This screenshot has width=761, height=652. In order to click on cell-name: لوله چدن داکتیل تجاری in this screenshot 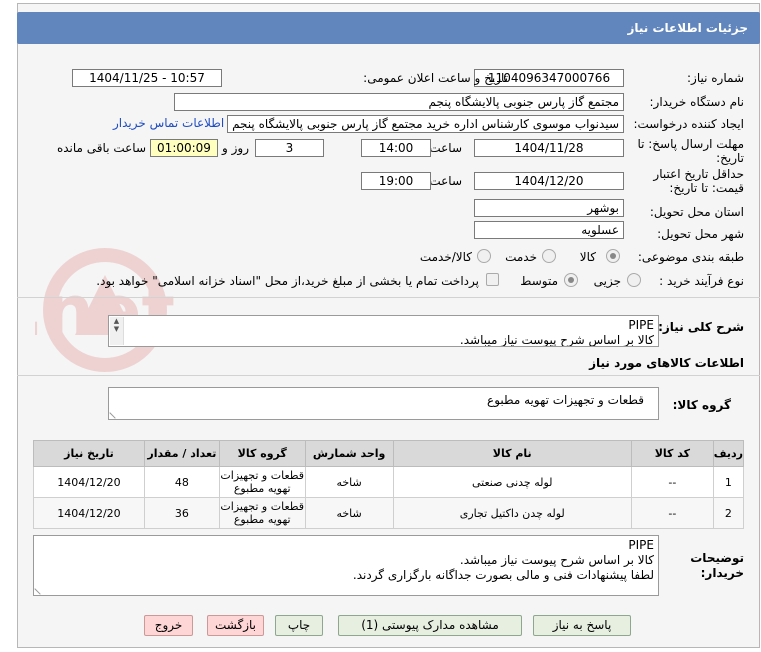, I will do `click(512, 513)`.